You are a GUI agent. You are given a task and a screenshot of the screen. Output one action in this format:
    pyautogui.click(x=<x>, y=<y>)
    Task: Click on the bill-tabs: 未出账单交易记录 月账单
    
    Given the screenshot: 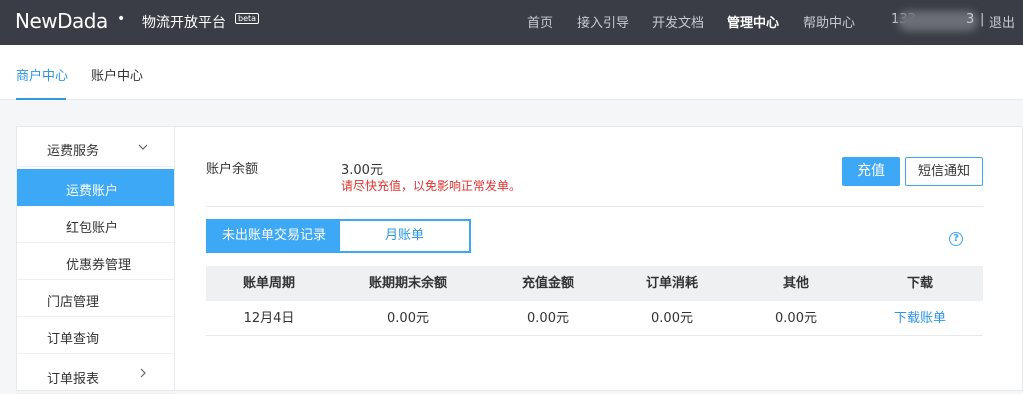 What is the action you would take?
    pyautogui.click(x=338, y=236)
    